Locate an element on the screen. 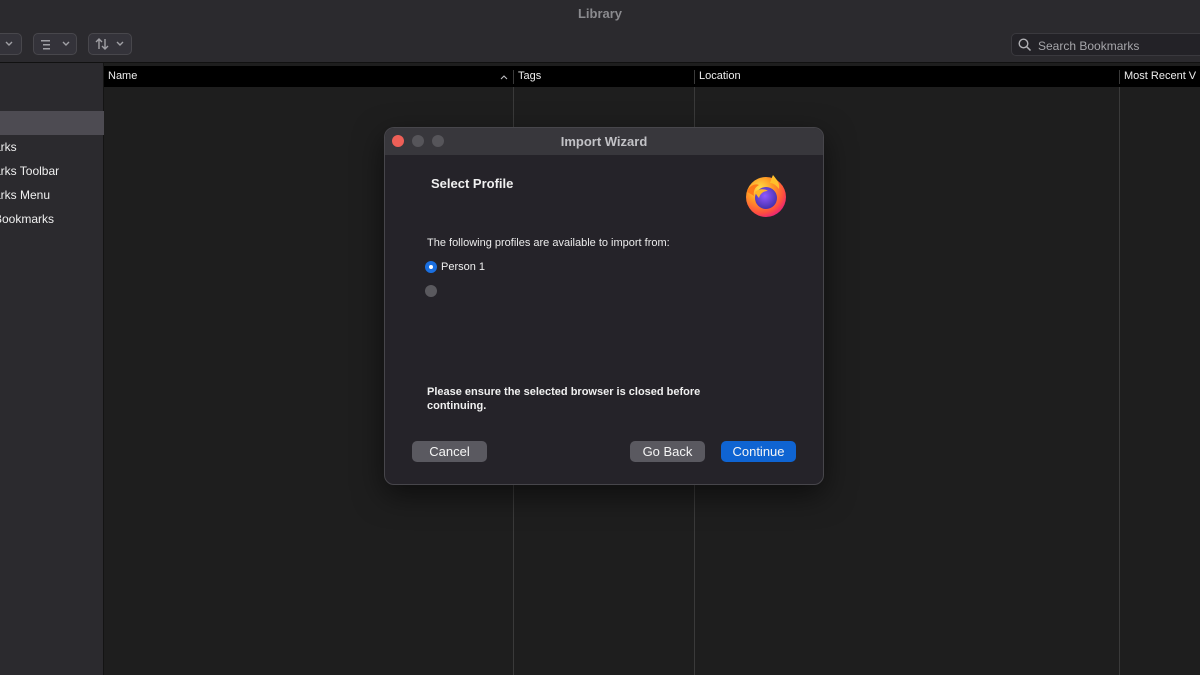  radio-selected-icon is located at coordinates (431, 267).